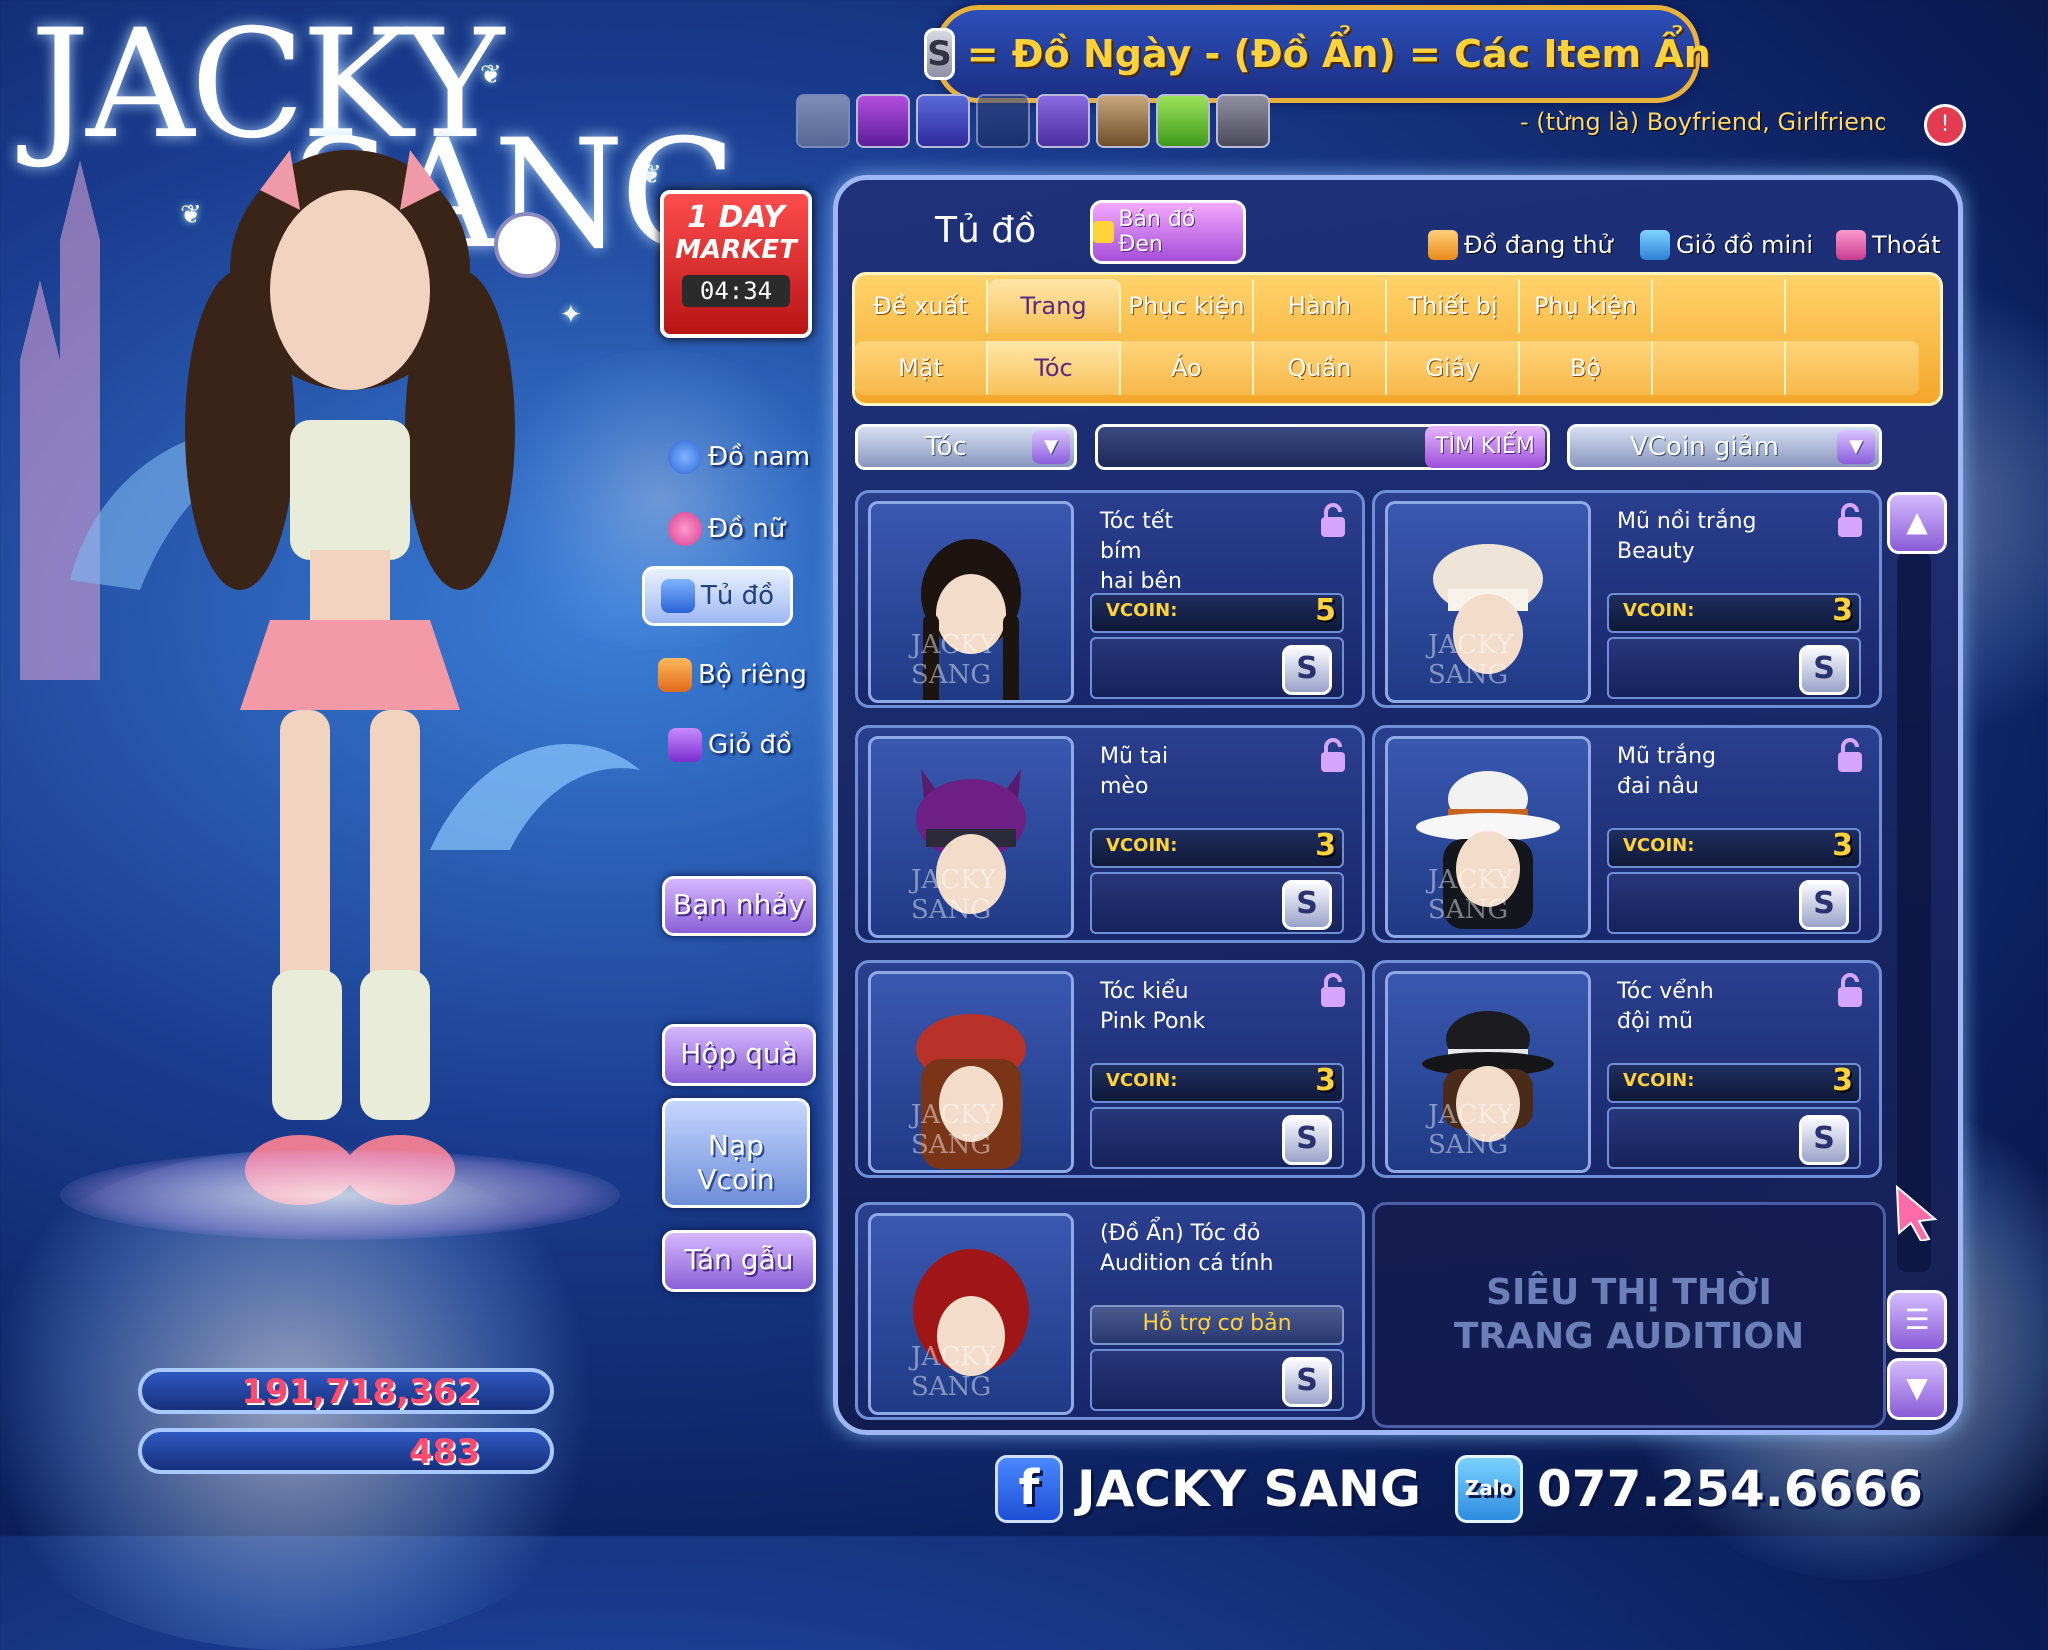  I want to click on black-market-button: Bán đồ Đen, so click(1168, 232).